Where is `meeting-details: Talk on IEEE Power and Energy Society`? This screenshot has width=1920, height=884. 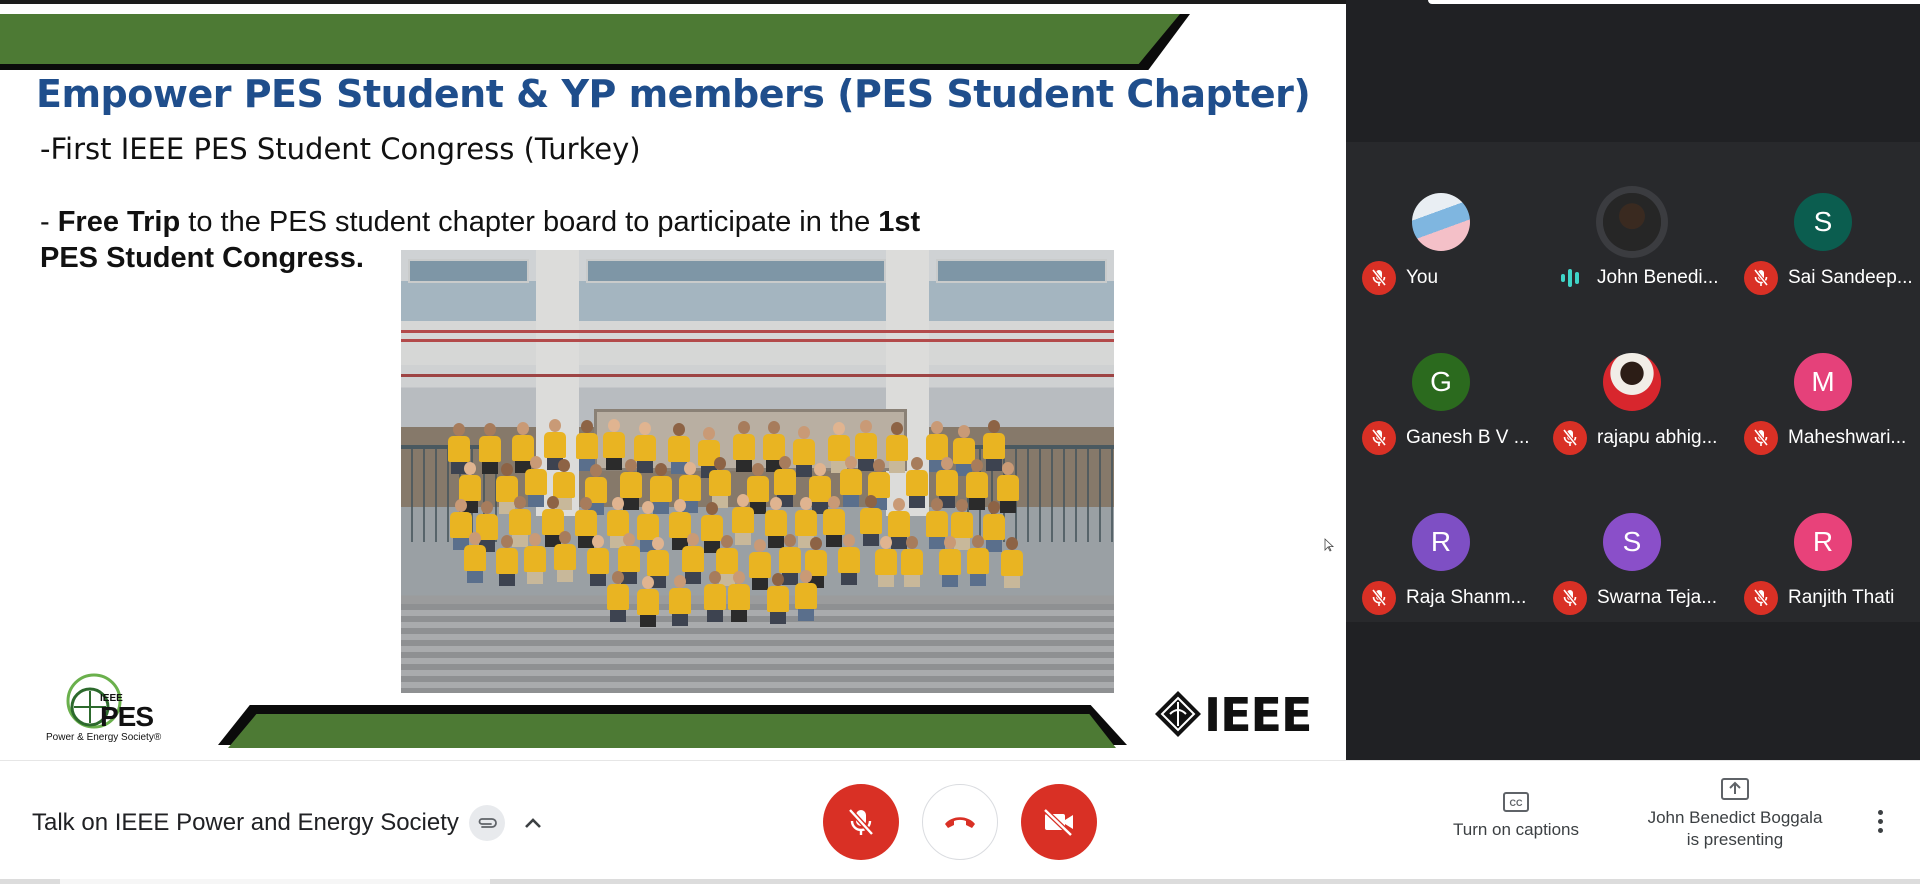
meeting-details: Talk on IEEE Power and Energy Society is located at coordinates (291, 823).